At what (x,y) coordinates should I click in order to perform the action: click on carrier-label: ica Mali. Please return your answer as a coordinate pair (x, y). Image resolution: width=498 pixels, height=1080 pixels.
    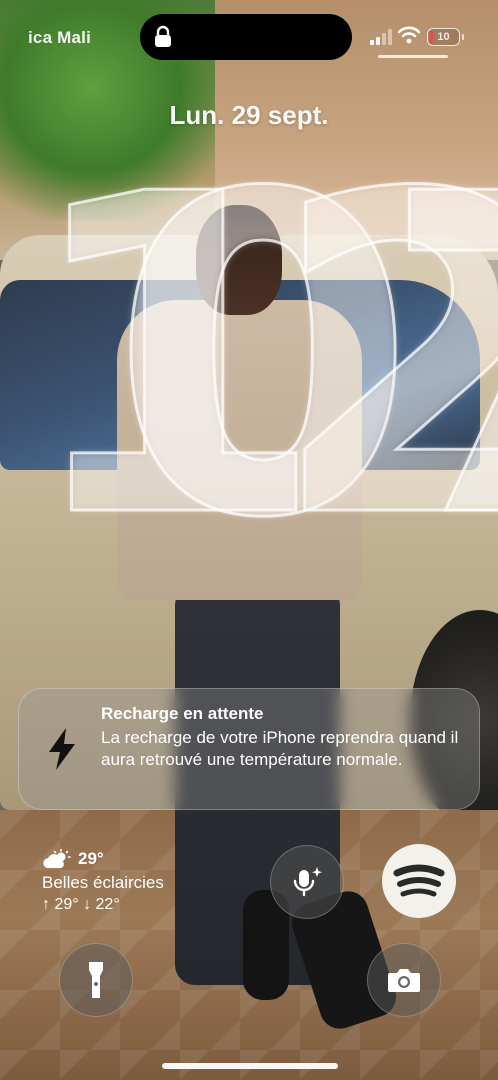
    Looking at the image, I should click on (60, 37).